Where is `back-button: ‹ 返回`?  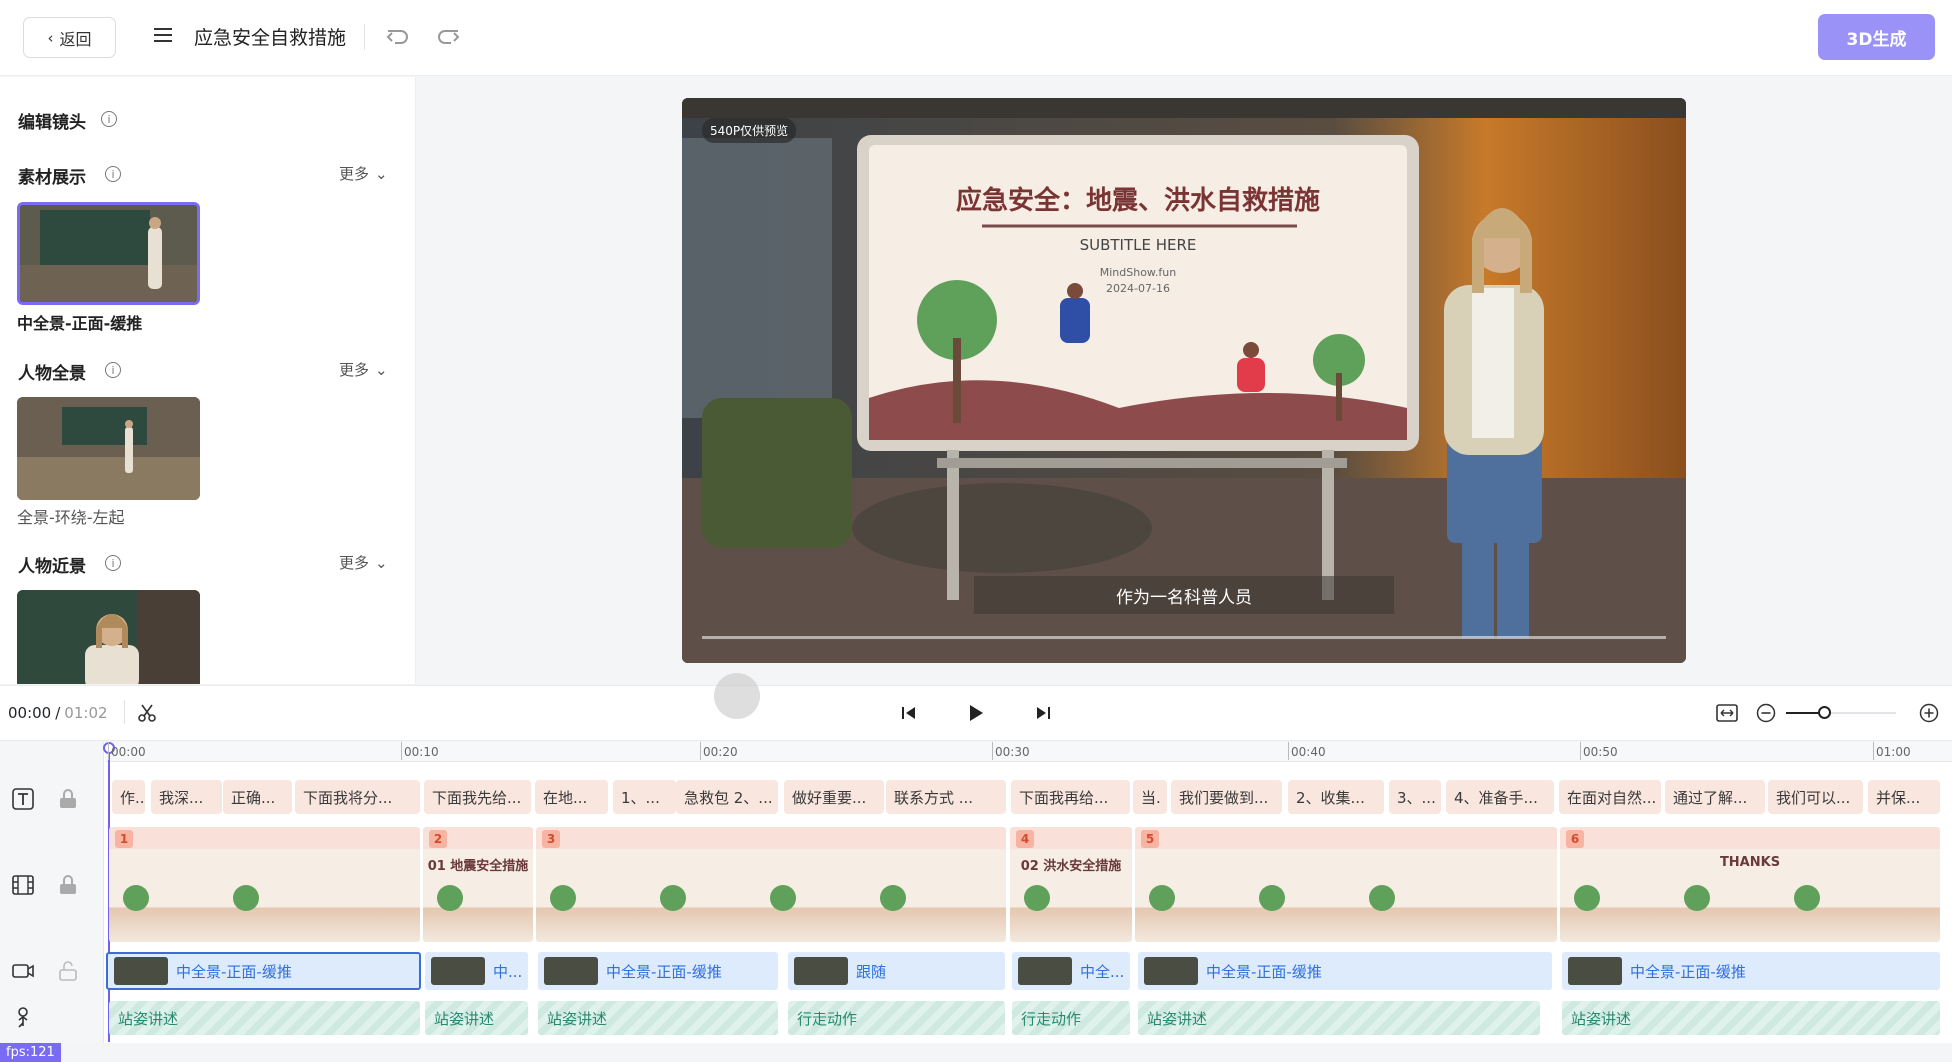
back-button: ‹ 返回 is located at coordinates (69, 37).